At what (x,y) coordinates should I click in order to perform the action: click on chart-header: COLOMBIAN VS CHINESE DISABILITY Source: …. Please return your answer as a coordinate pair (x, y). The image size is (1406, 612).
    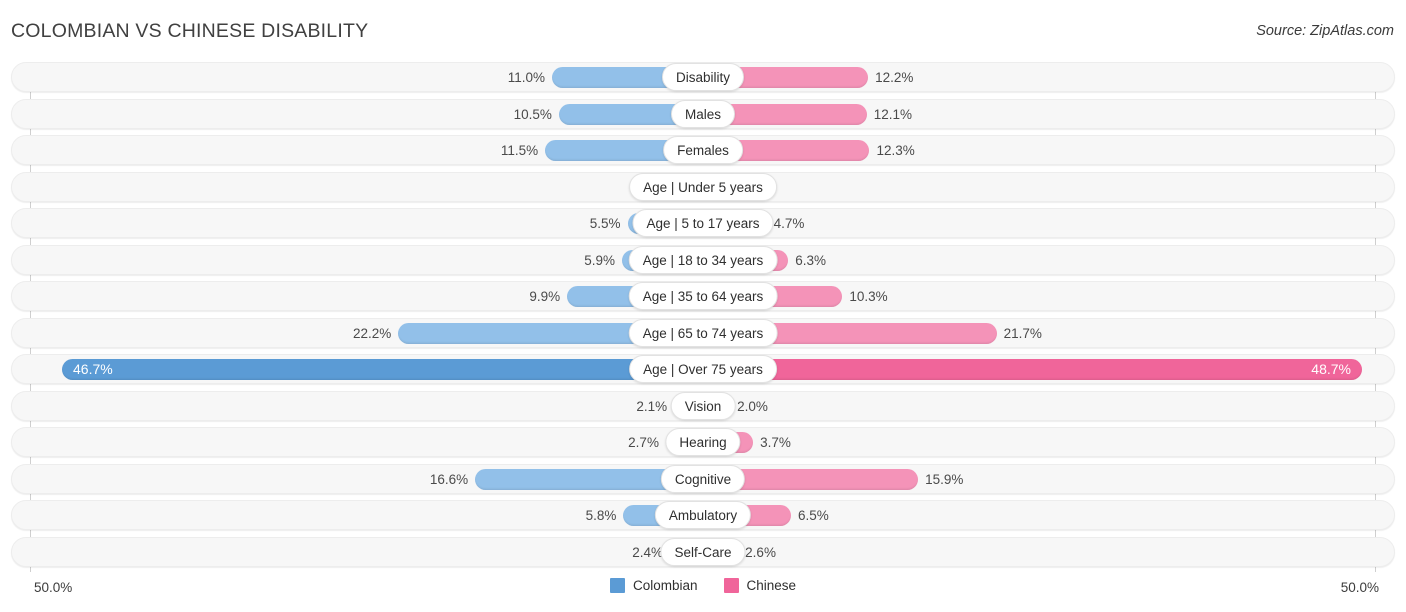
    Looking at the image, I should click on (703, 31).